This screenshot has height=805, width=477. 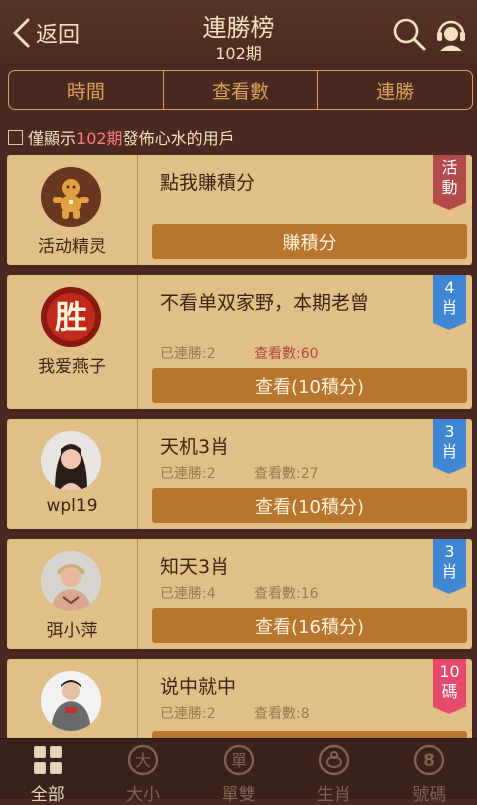 I want to click on badge-line: 活, so click(x=449, y=167).